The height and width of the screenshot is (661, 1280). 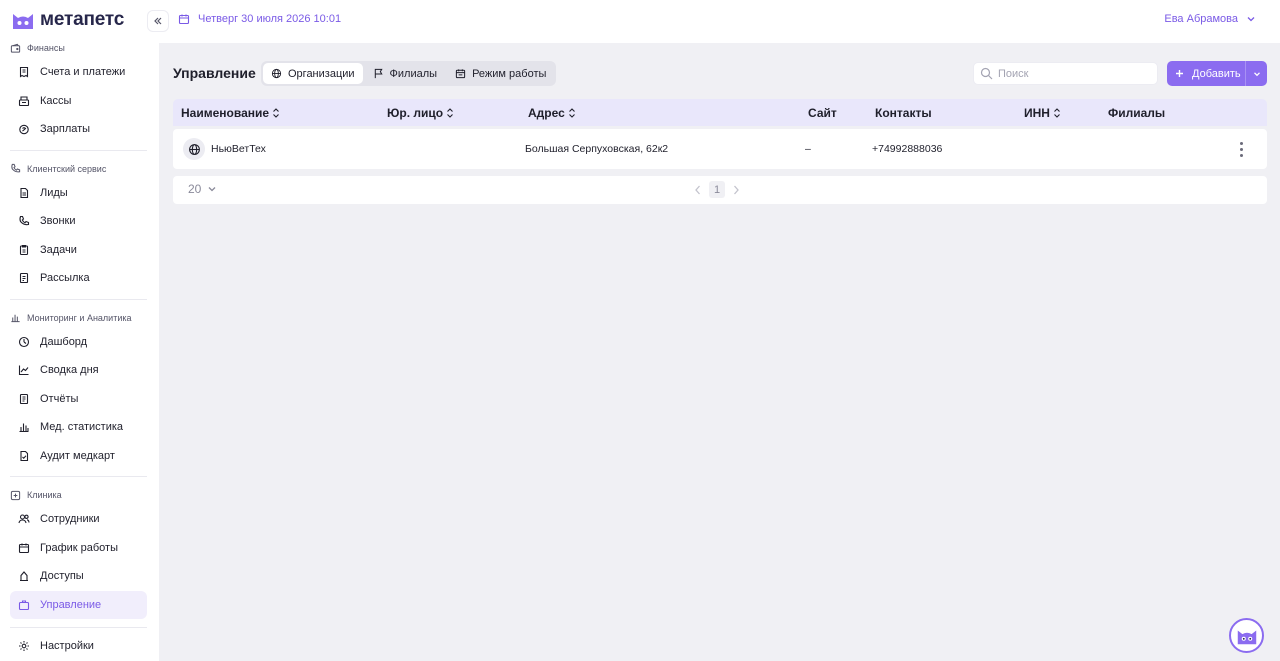 I want to click on sidebar-item-schedule: График работы, so click(x=74, y=548).